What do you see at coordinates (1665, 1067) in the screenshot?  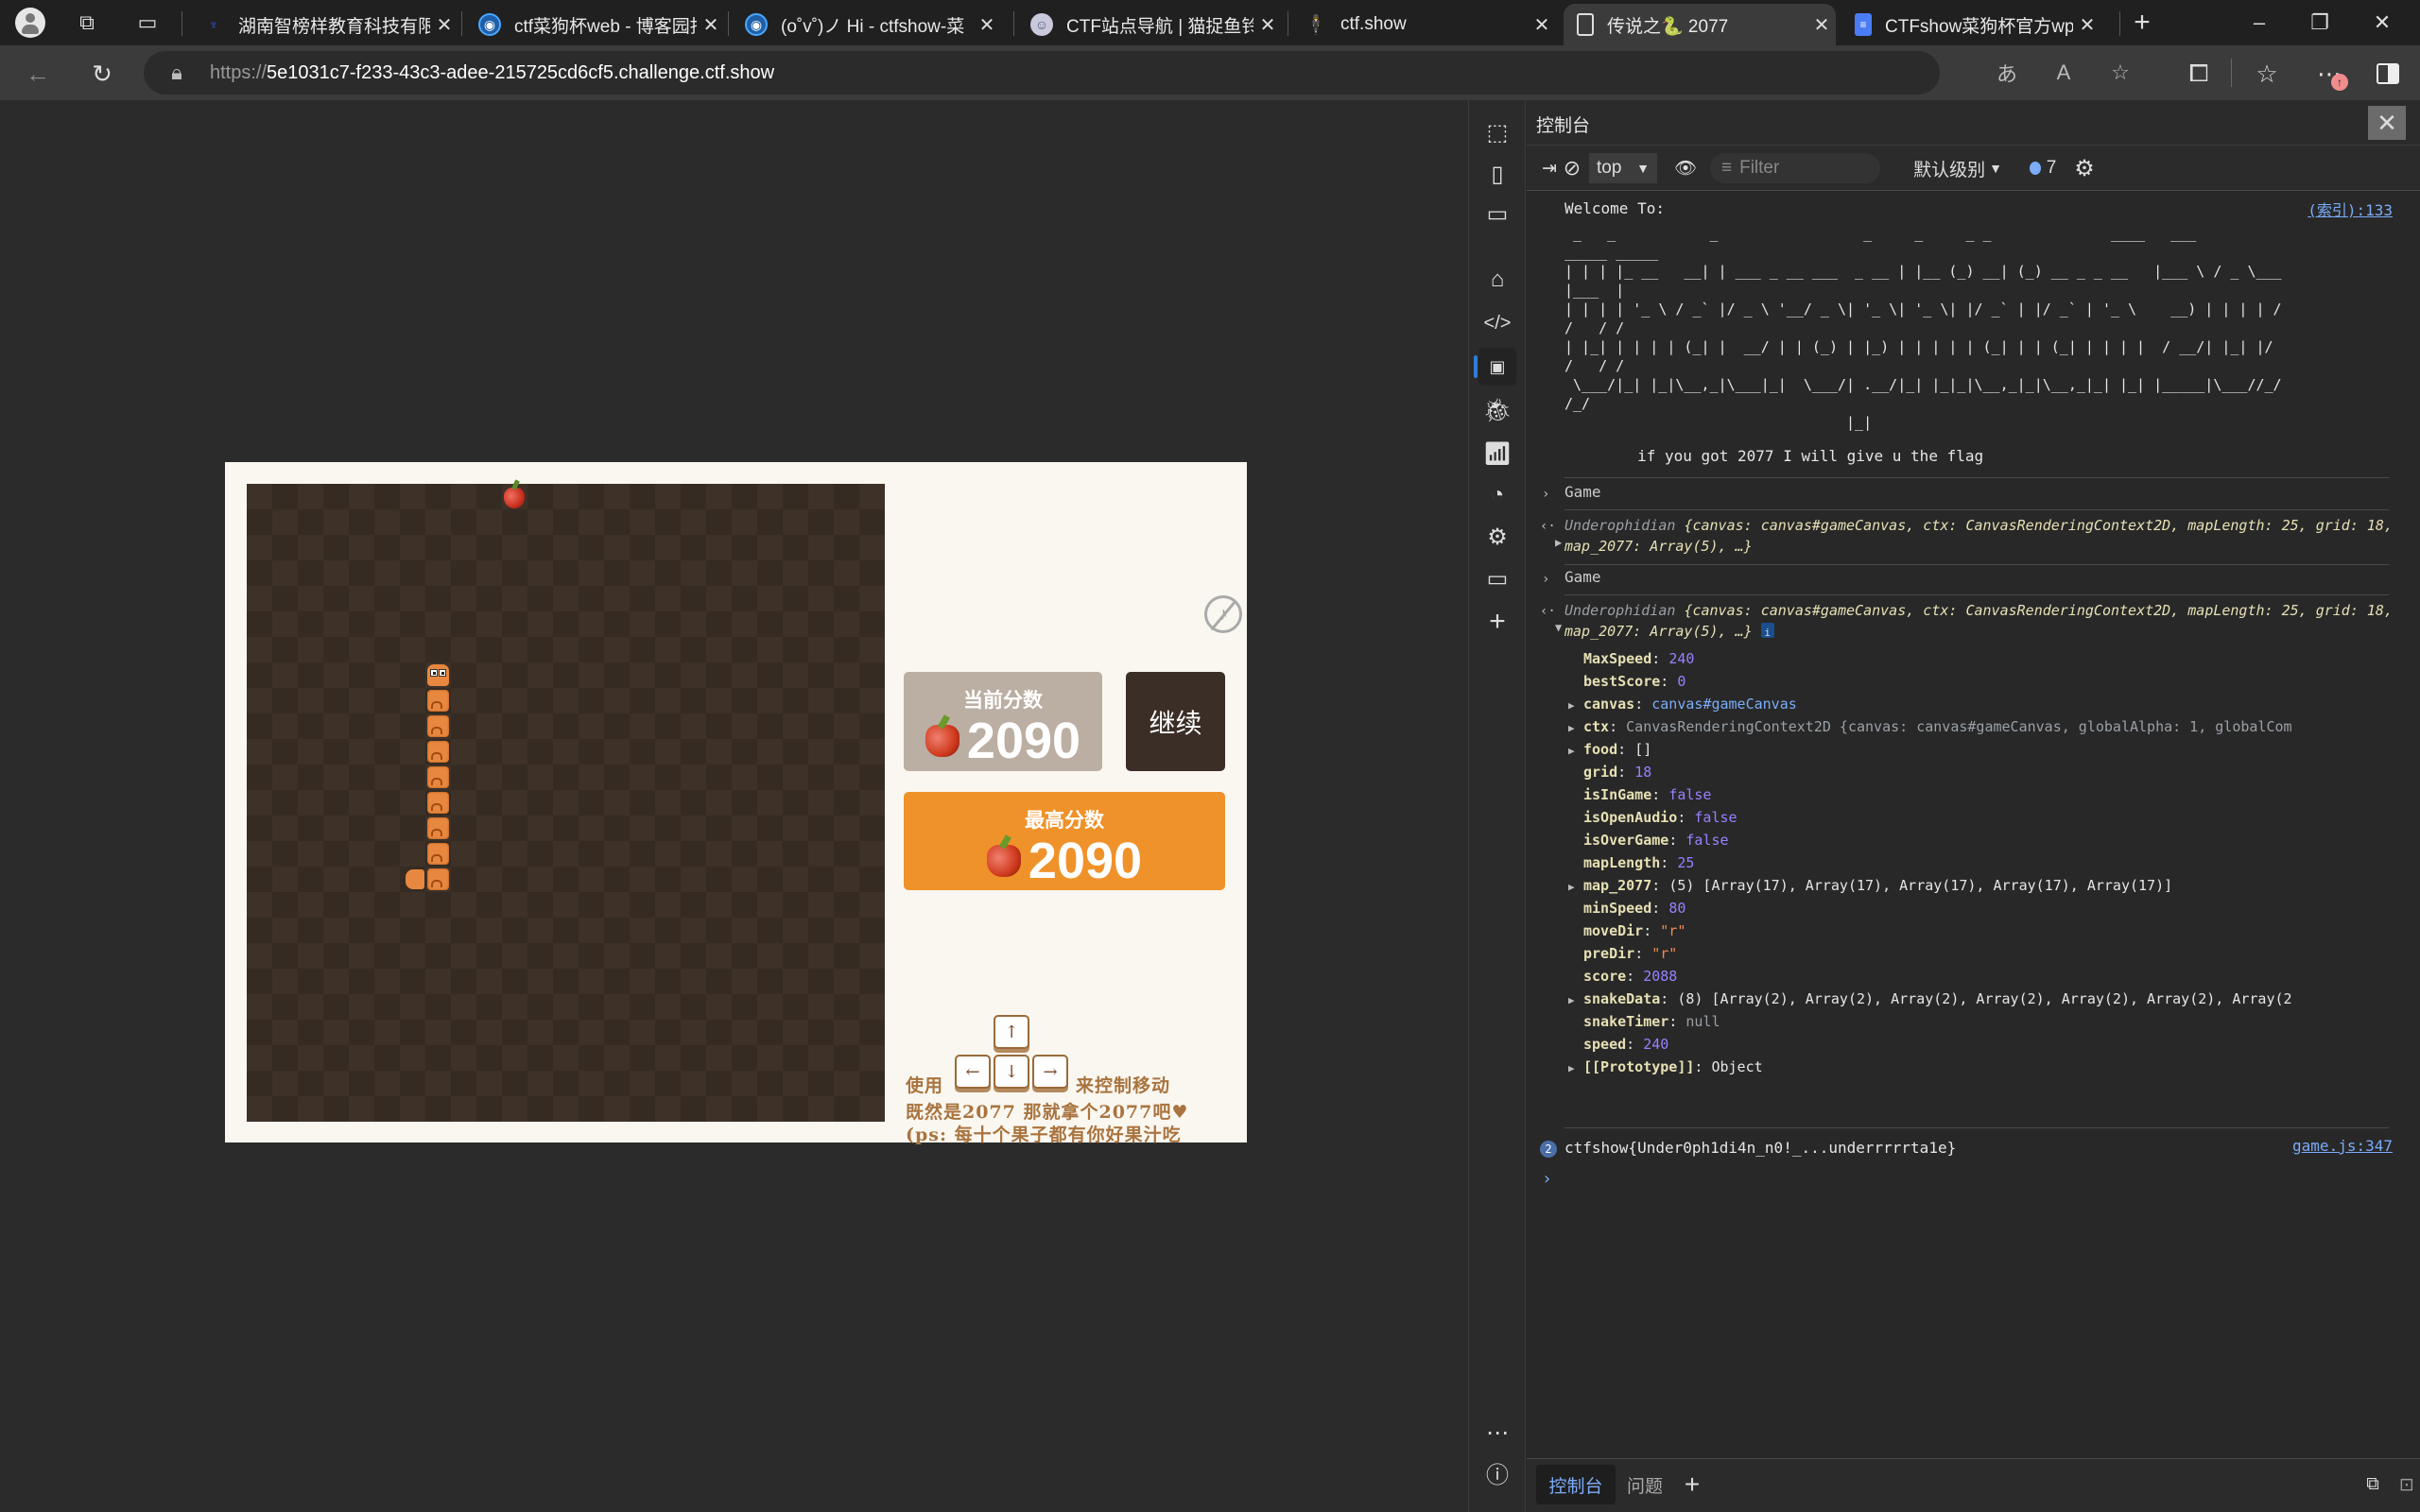 I see `property-row: ▶ [[Prototype]]: Object` at bounding box center [1665, 1067].